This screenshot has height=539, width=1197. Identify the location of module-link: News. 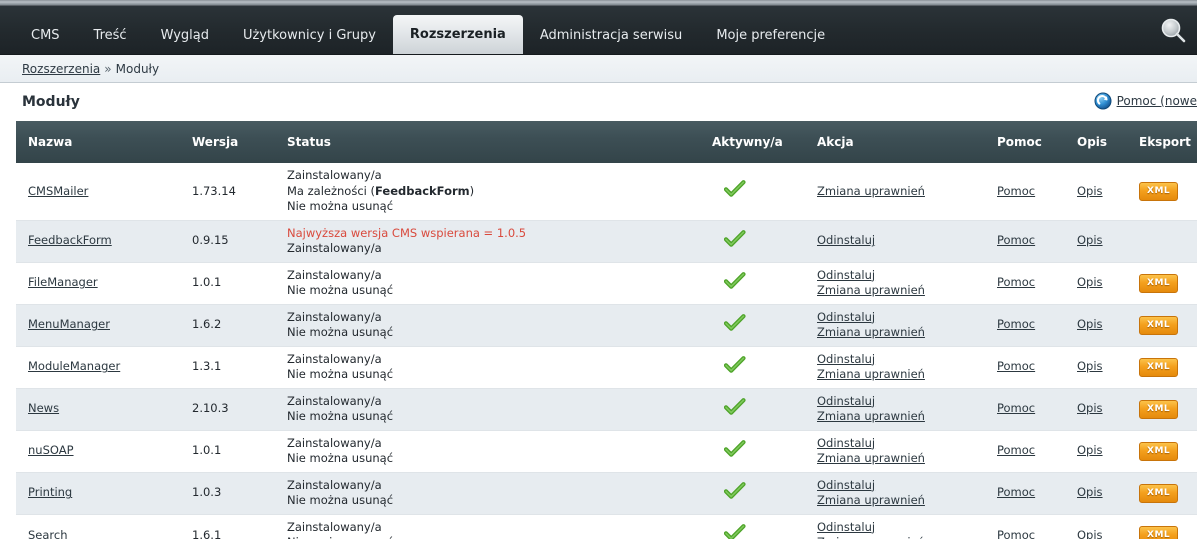
(43, 408).